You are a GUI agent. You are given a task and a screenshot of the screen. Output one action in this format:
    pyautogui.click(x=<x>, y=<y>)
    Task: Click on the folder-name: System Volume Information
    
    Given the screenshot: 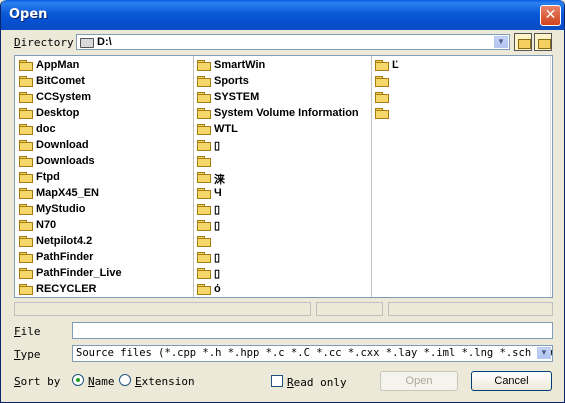 What is the action you would take?
    pyautogui.click(x=286, y=113)
    